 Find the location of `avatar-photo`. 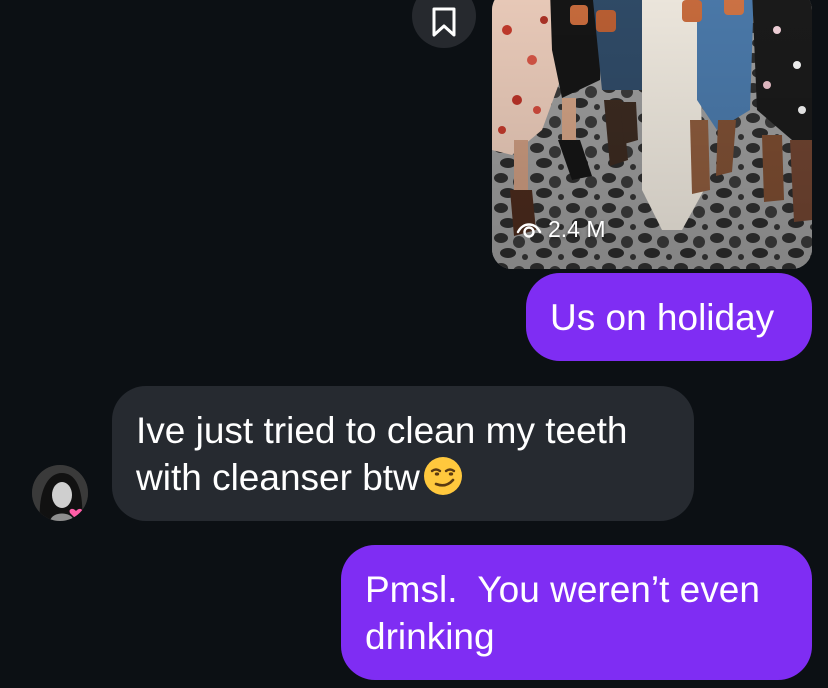

avatar-photo is located at coordinates (60, 493).